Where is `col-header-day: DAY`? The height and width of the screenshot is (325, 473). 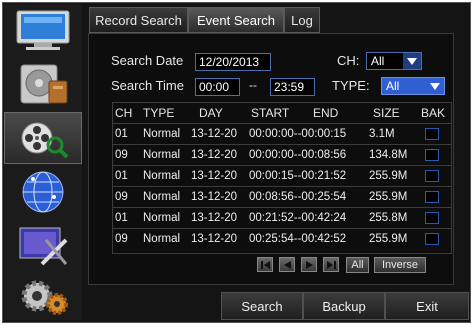 col-header-day: DAY is located at coordinates (211, 113).